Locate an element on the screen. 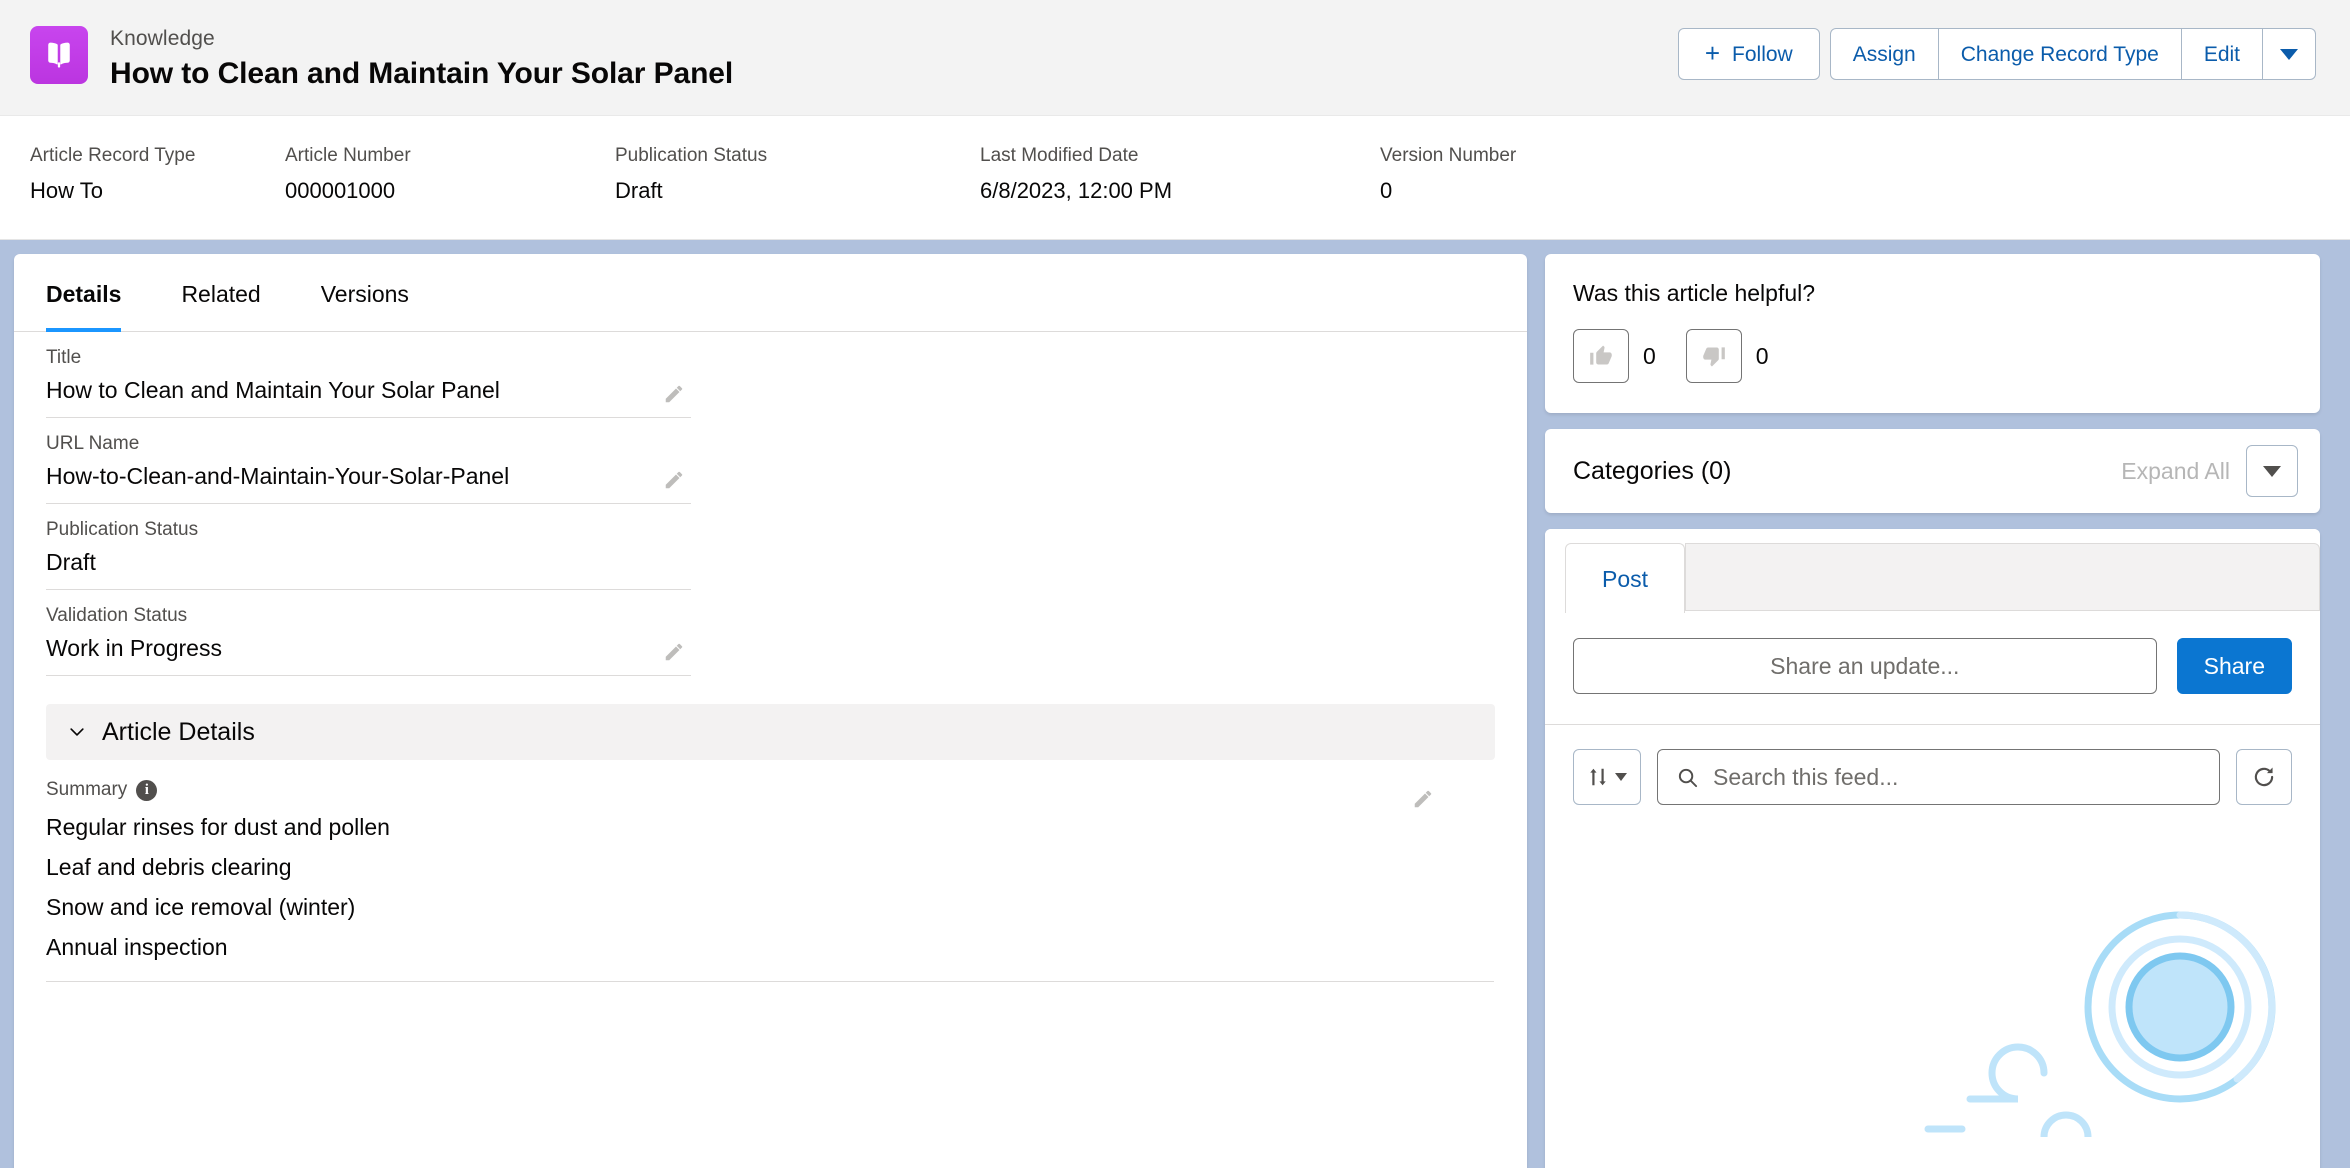 The height and width of the screenshot is (1168, 2350). highlight-field: Version Number 0 is located at coordinates (1463, 174).